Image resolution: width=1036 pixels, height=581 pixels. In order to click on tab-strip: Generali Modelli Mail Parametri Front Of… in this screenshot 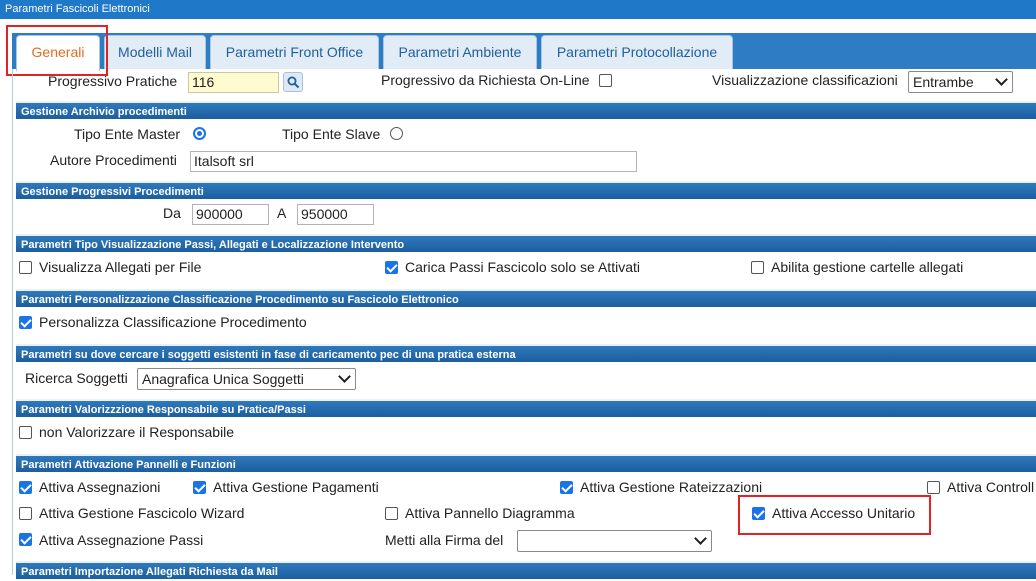, I will do `click(518, 45)`.